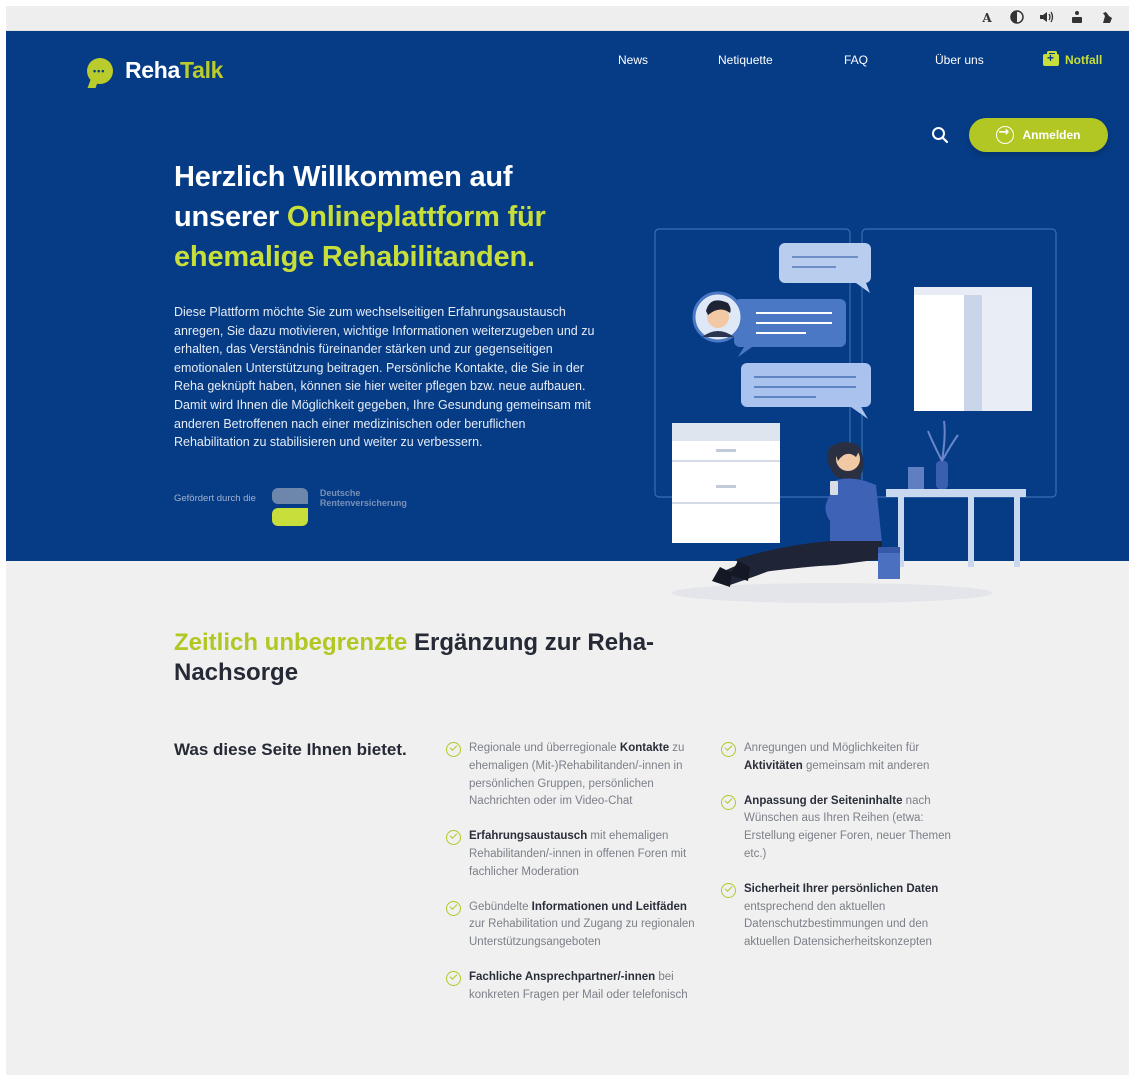  What do you see at coordinates (1107, 18) in the screenshot?
I see `simple-language-icon` at bounding box center [1107, 18].